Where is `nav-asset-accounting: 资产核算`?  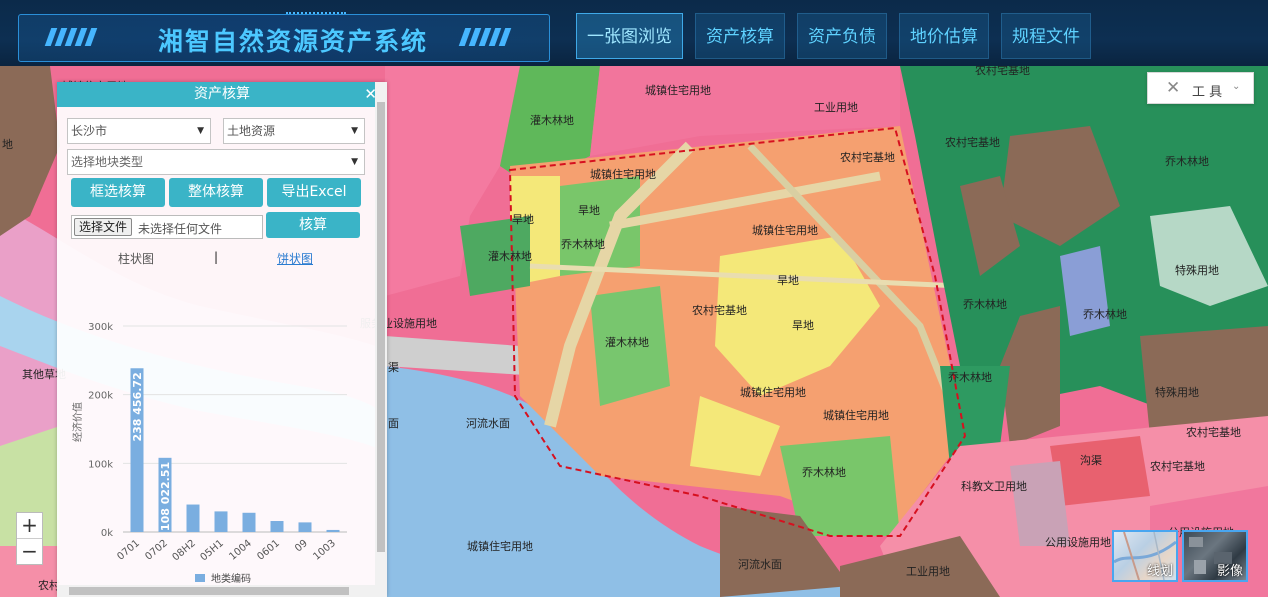
nav-asset-accounting: 资产核算 is located at coordinates (740, 36).